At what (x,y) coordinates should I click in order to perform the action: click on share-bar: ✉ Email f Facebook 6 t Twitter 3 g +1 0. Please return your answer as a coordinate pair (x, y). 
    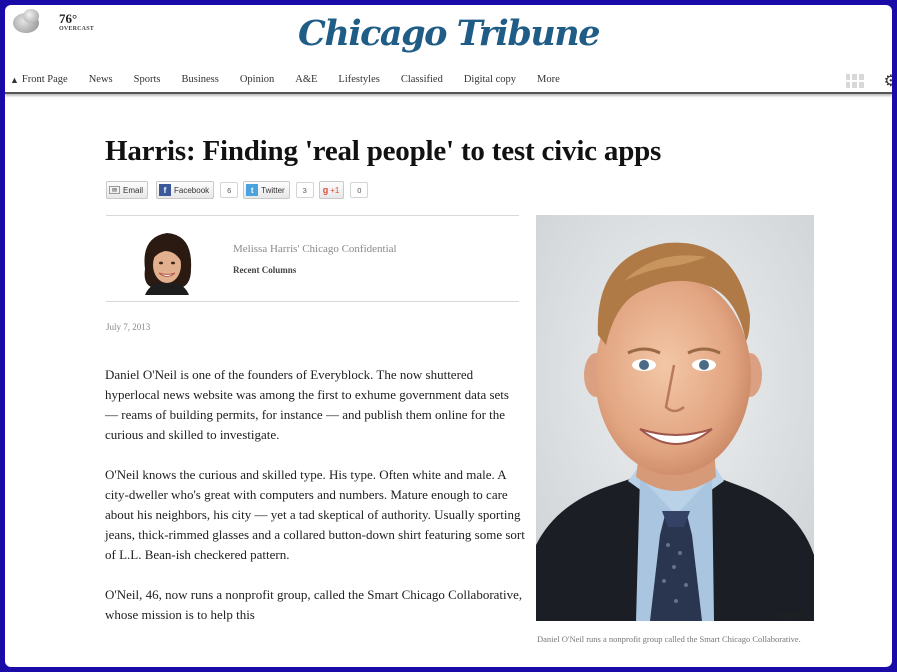
    Looking at the image, I should click on (239, 190).